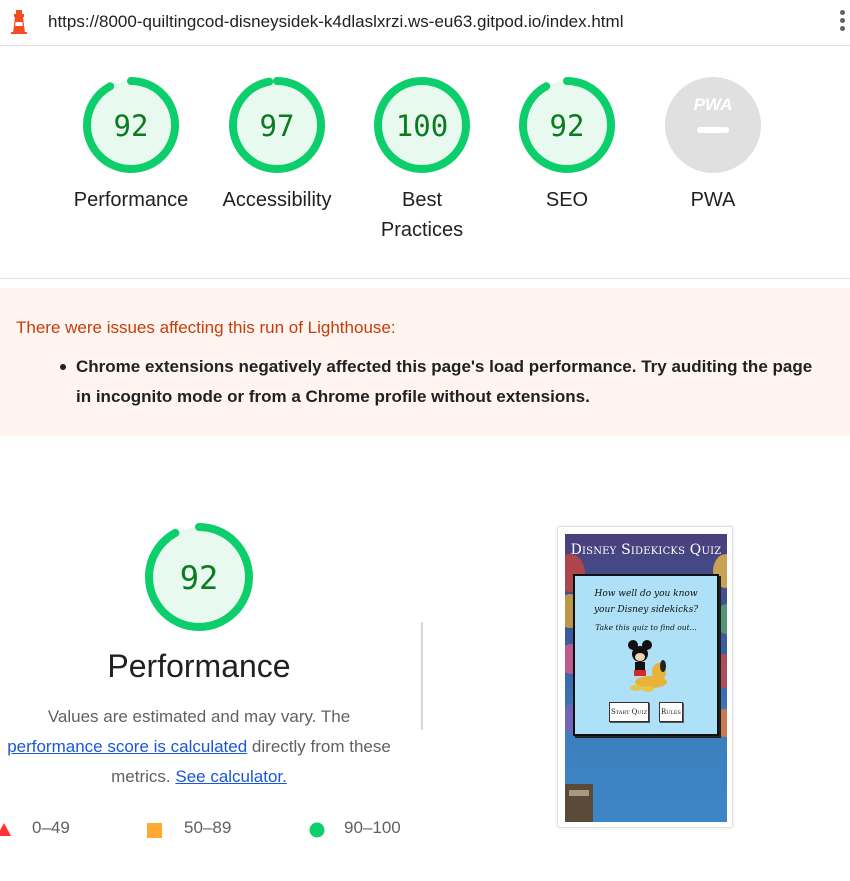  Describe the element at coordinates (317, 830) in the screenshot. I see `circle-icon` at that location.